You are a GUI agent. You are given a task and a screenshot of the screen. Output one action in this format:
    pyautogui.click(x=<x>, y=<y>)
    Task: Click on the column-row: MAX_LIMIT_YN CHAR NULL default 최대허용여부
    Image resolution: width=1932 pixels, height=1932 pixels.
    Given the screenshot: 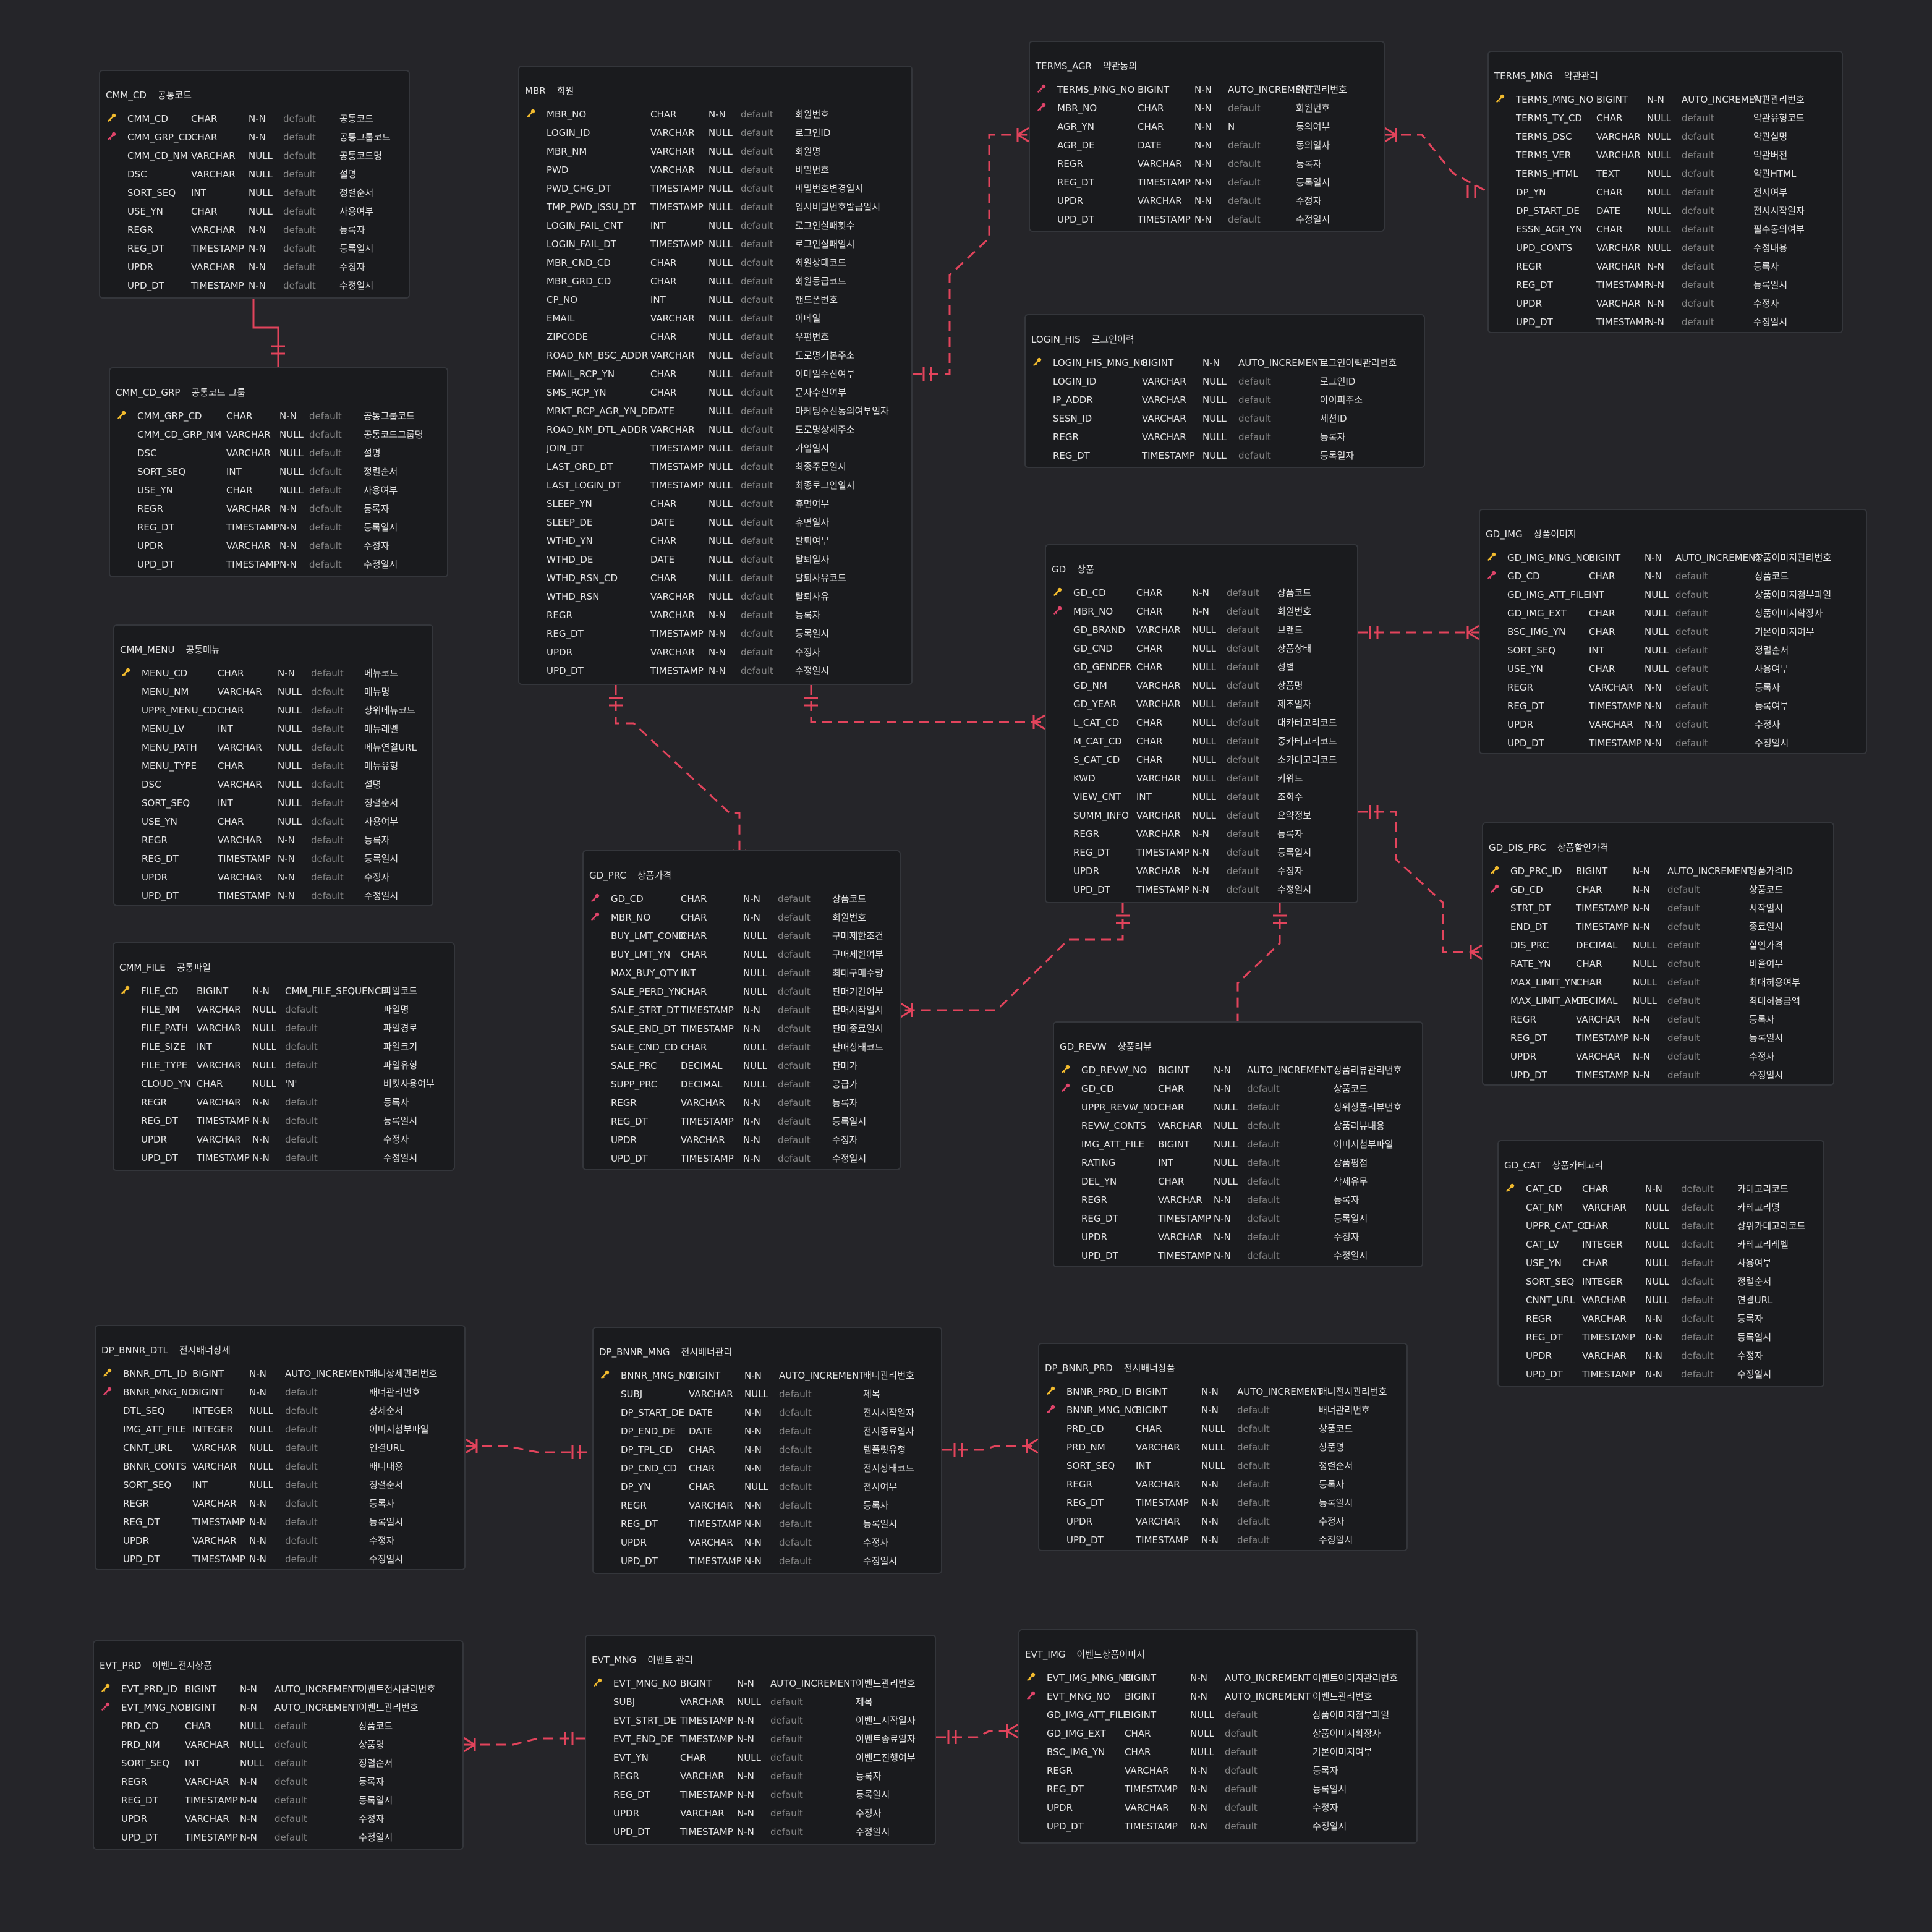 What is the action you would take?
    pyautogui.click(x=1660, y=983)
    